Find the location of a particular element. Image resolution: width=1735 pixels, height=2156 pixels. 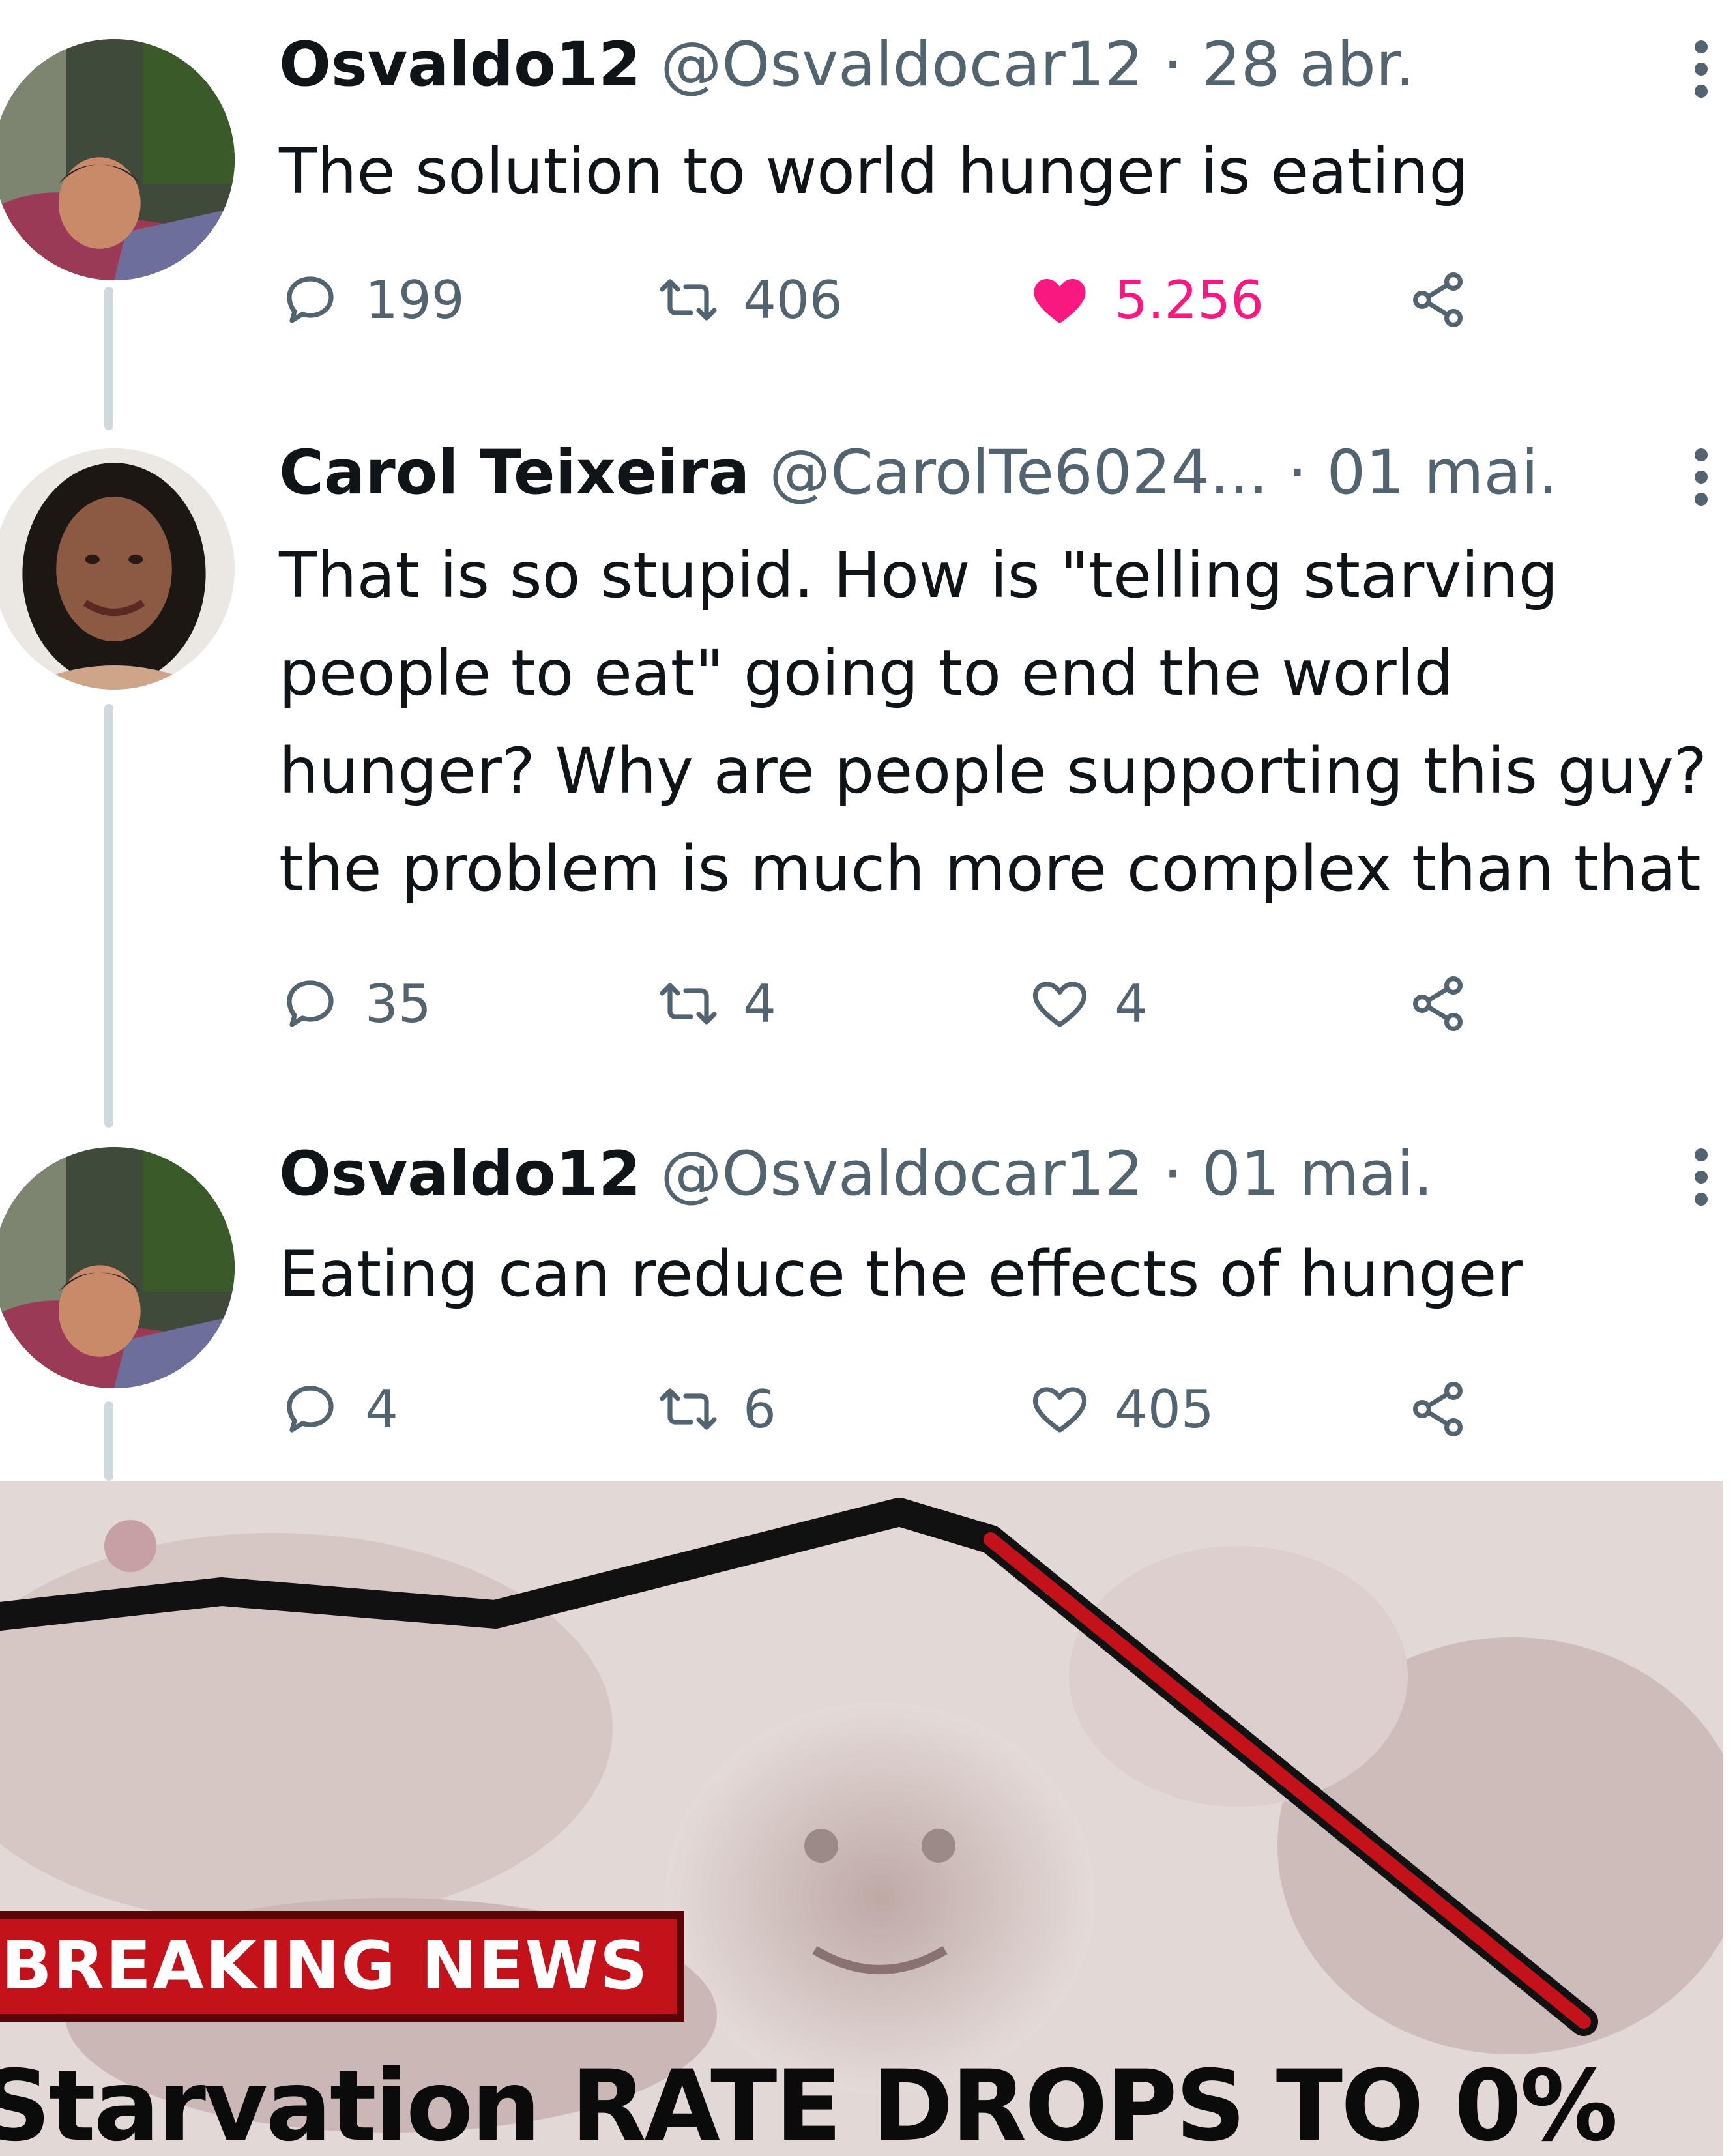

reply-button: 4 is located at coordinates (338, 1410).